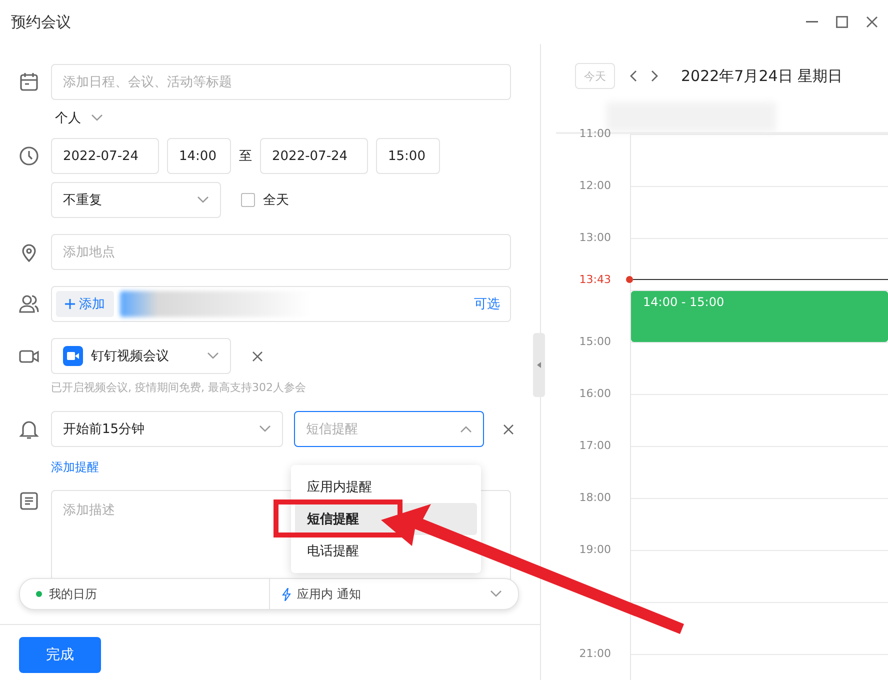 This screenshot has width=888, height=680. I want to click on chevron-right-icon, so click(655, 76).